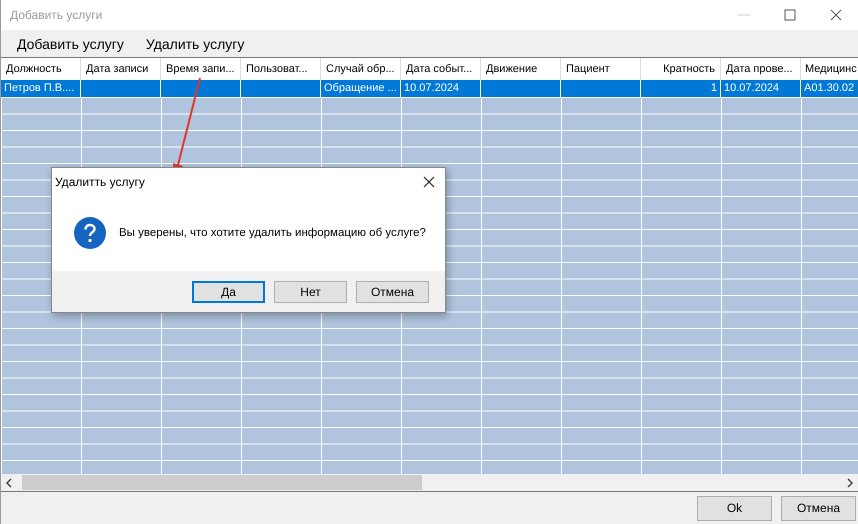  Describe the element at coordinates (790, 15) in the screenshot. I see `maximize-icon` at that location.